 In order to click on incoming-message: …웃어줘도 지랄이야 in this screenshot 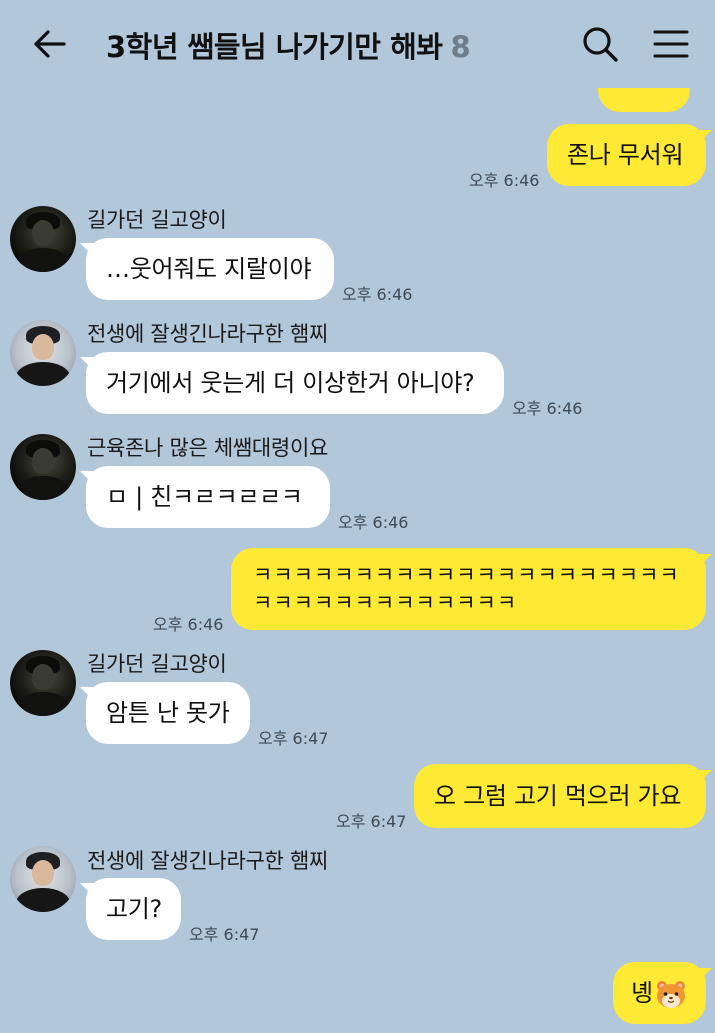, I will do `click(210, 269)`.